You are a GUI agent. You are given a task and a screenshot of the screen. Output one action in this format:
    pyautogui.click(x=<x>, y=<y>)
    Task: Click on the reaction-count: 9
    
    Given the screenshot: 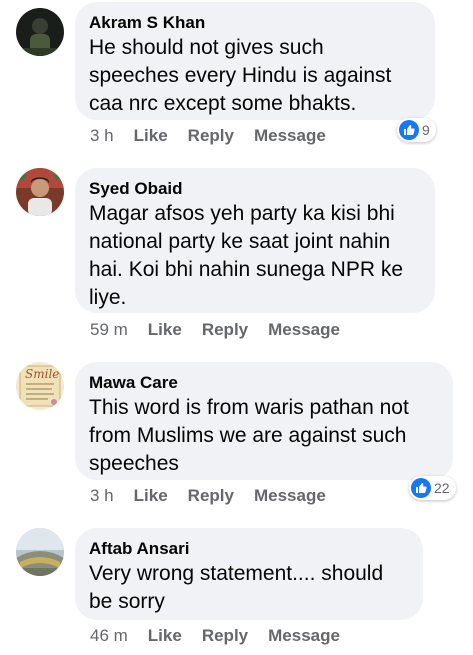 What is the action you would take?
    pyautogui.click(x=426, y=130)
    